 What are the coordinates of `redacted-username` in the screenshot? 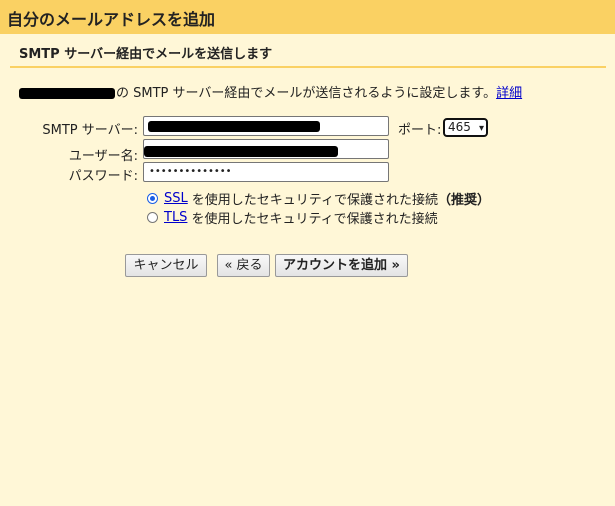 It's located at (241, 151).